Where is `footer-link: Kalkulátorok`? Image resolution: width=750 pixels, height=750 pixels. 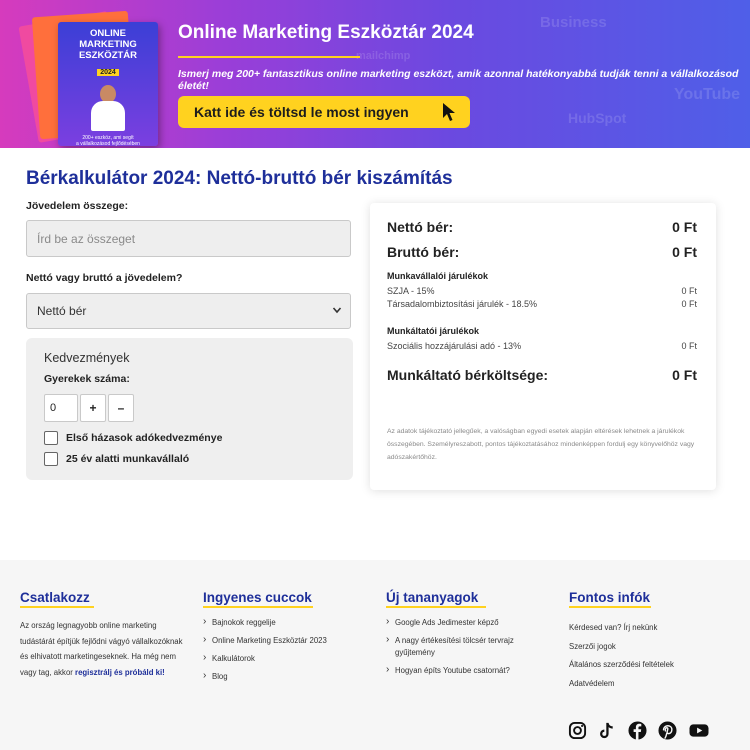
footer-link: Kalkulátorok is located at coordinates (288, 658).